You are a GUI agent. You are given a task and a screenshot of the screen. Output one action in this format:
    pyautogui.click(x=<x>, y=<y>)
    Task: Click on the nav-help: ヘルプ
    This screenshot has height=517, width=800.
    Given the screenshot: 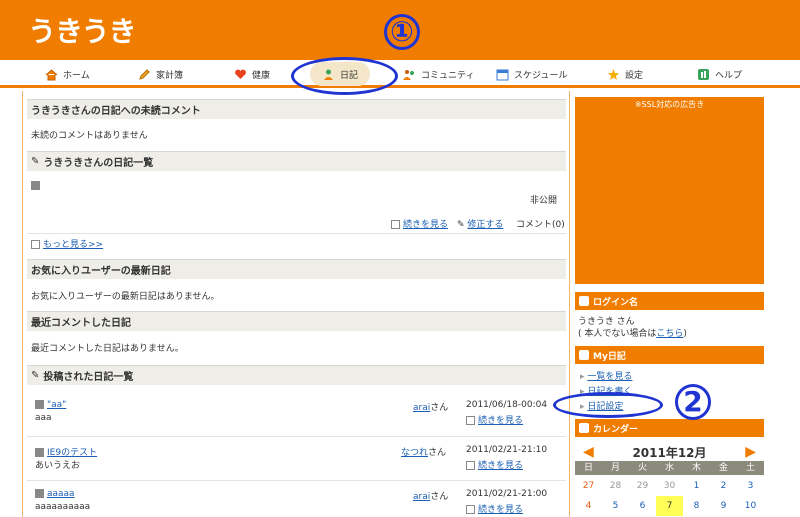 What is the action you would take?
    pyautogui.click(x=719, y=74)
    